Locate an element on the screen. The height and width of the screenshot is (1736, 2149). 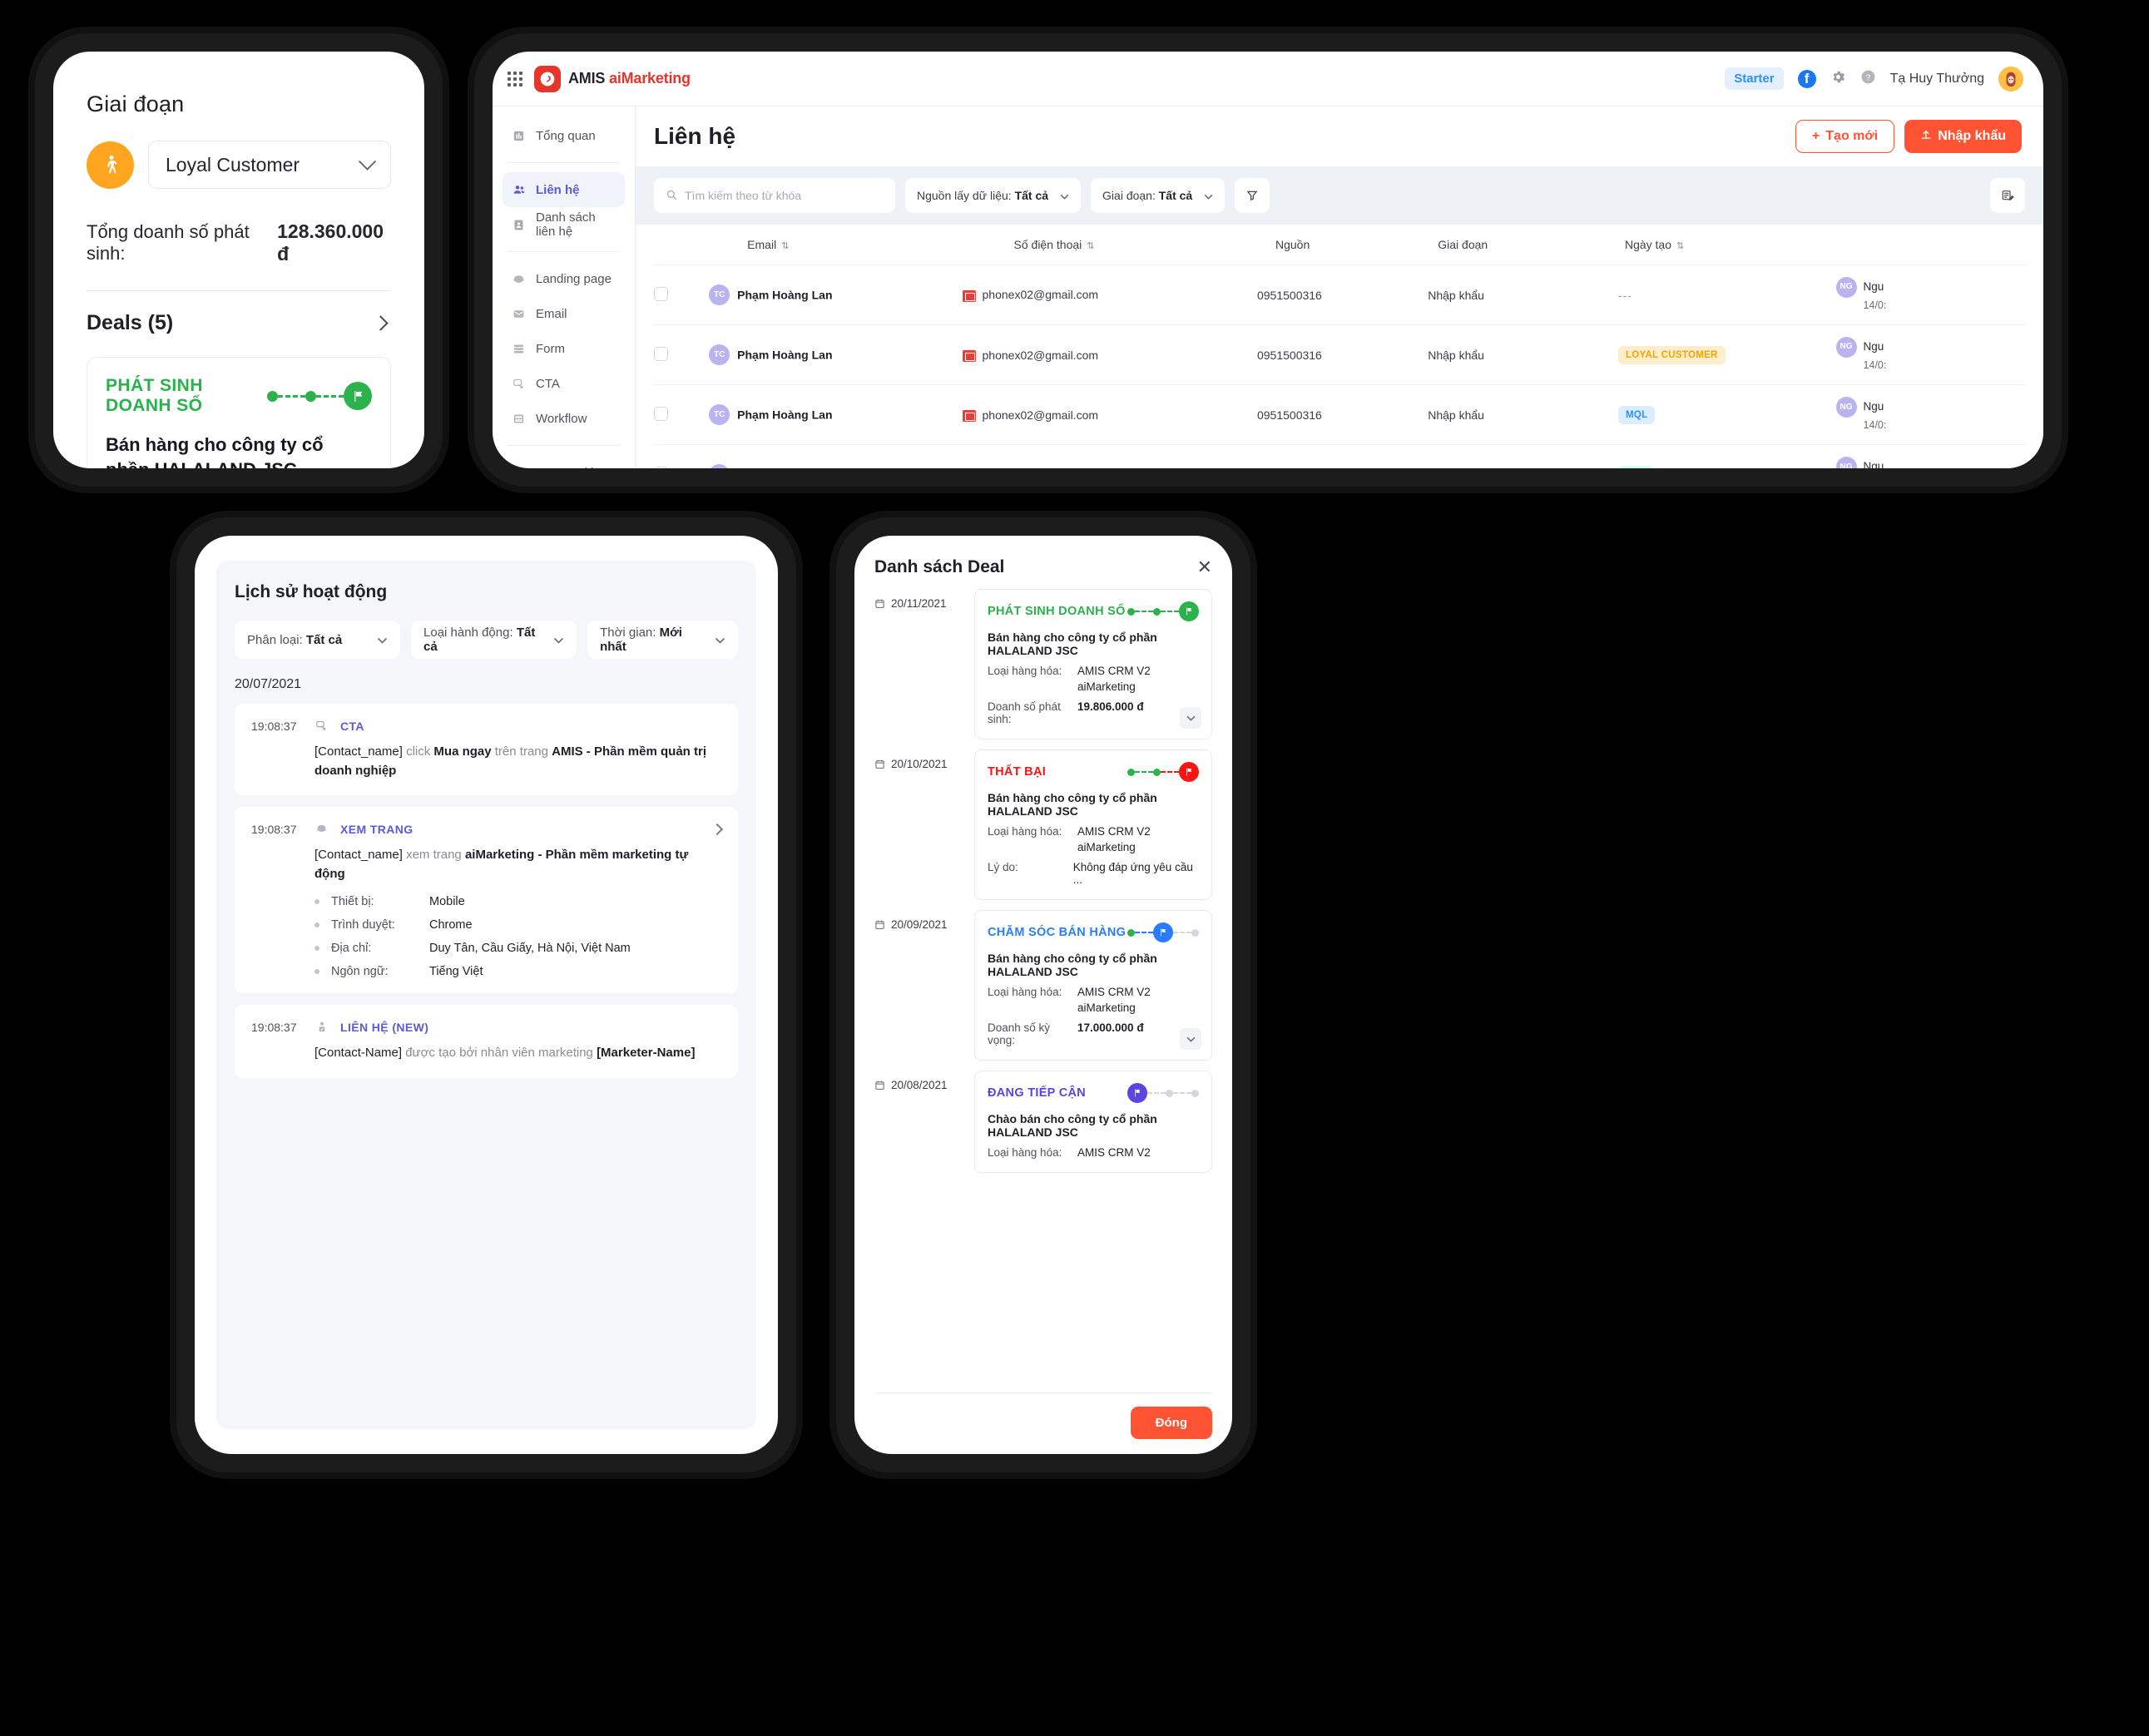
search-input: Tìm kiếm theo từ khóa is located at coordinates (774, 196).